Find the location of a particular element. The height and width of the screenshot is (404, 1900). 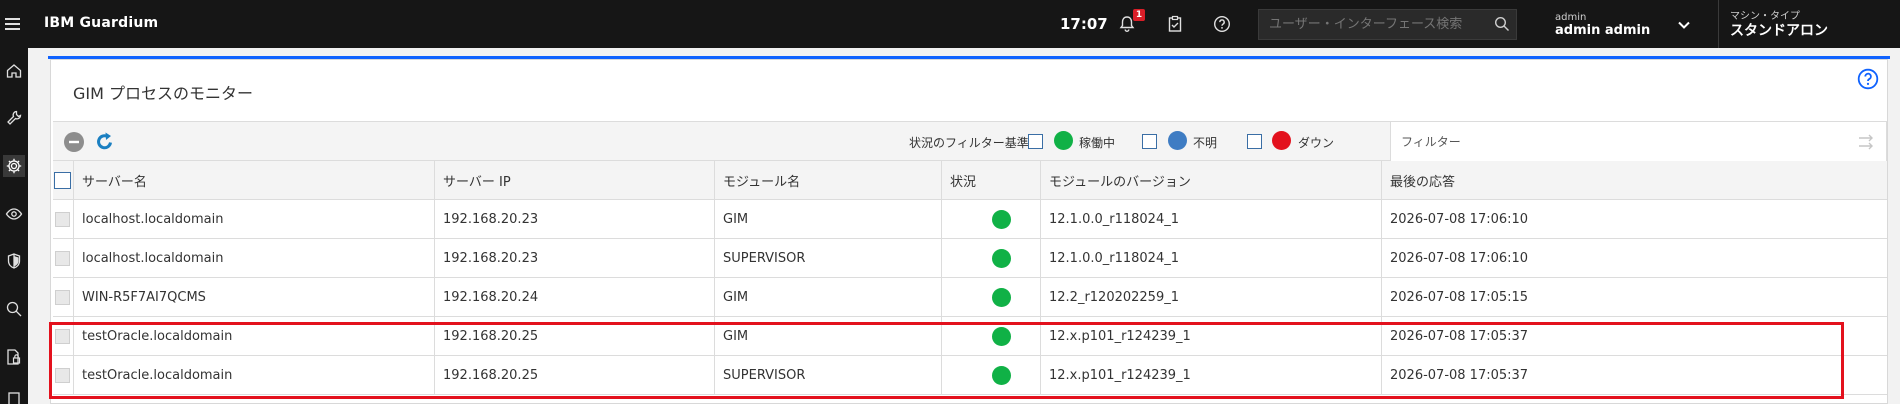

filter-arrows-icon is located at coordinates (1867, 142).